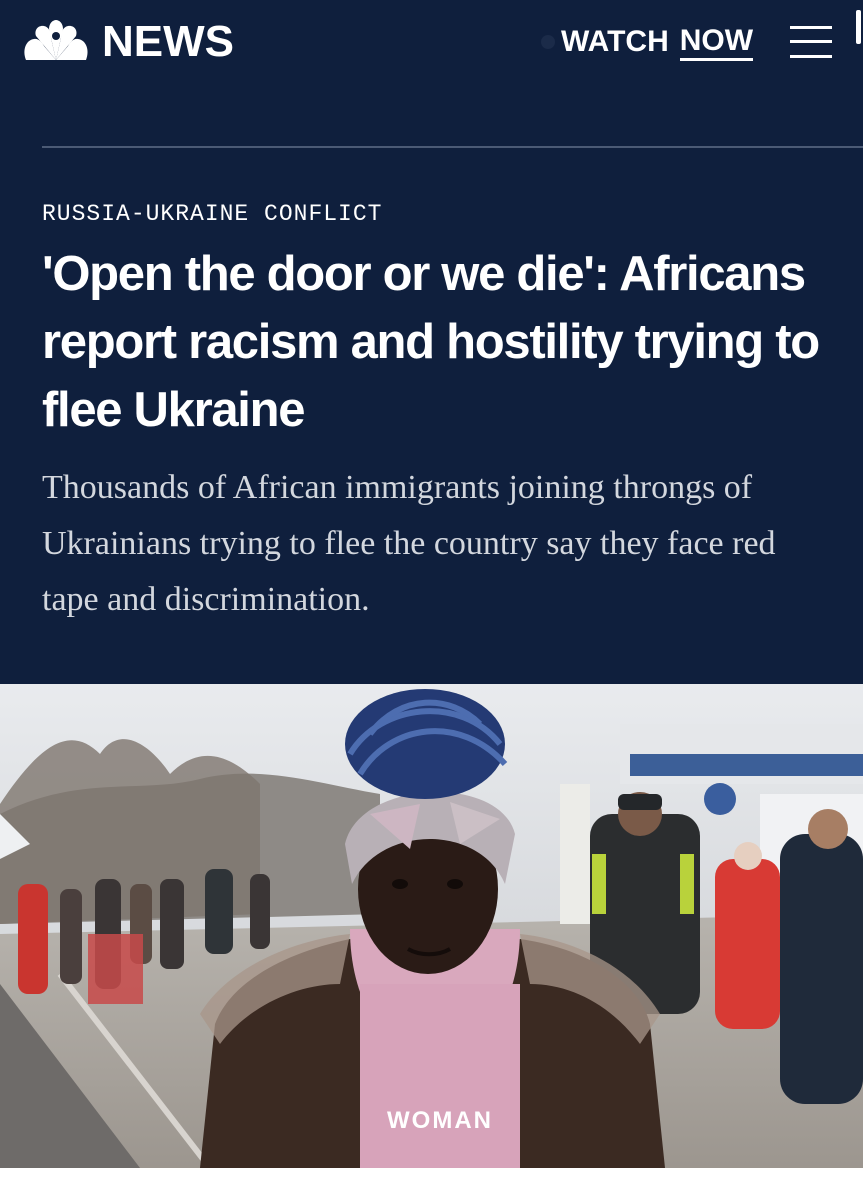 The height and width of the screenshot is (1200, 863). I want to click on peacock-icon, so click(56, 40).